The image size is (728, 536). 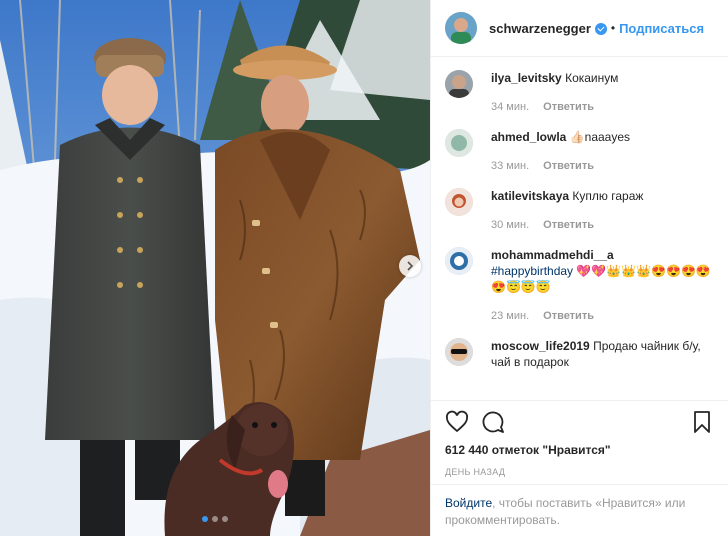 I want to click on carousel-next-button, so click(x=410, y=266).